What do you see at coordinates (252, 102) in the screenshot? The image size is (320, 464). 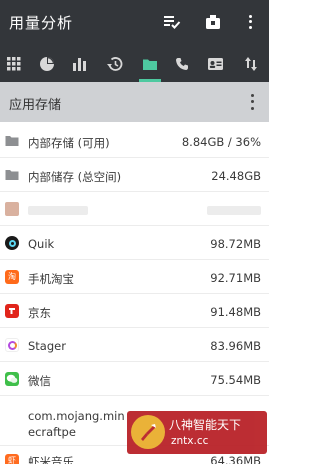 I see `section-overflow-menu-icon` at bounding box center [252, 102].